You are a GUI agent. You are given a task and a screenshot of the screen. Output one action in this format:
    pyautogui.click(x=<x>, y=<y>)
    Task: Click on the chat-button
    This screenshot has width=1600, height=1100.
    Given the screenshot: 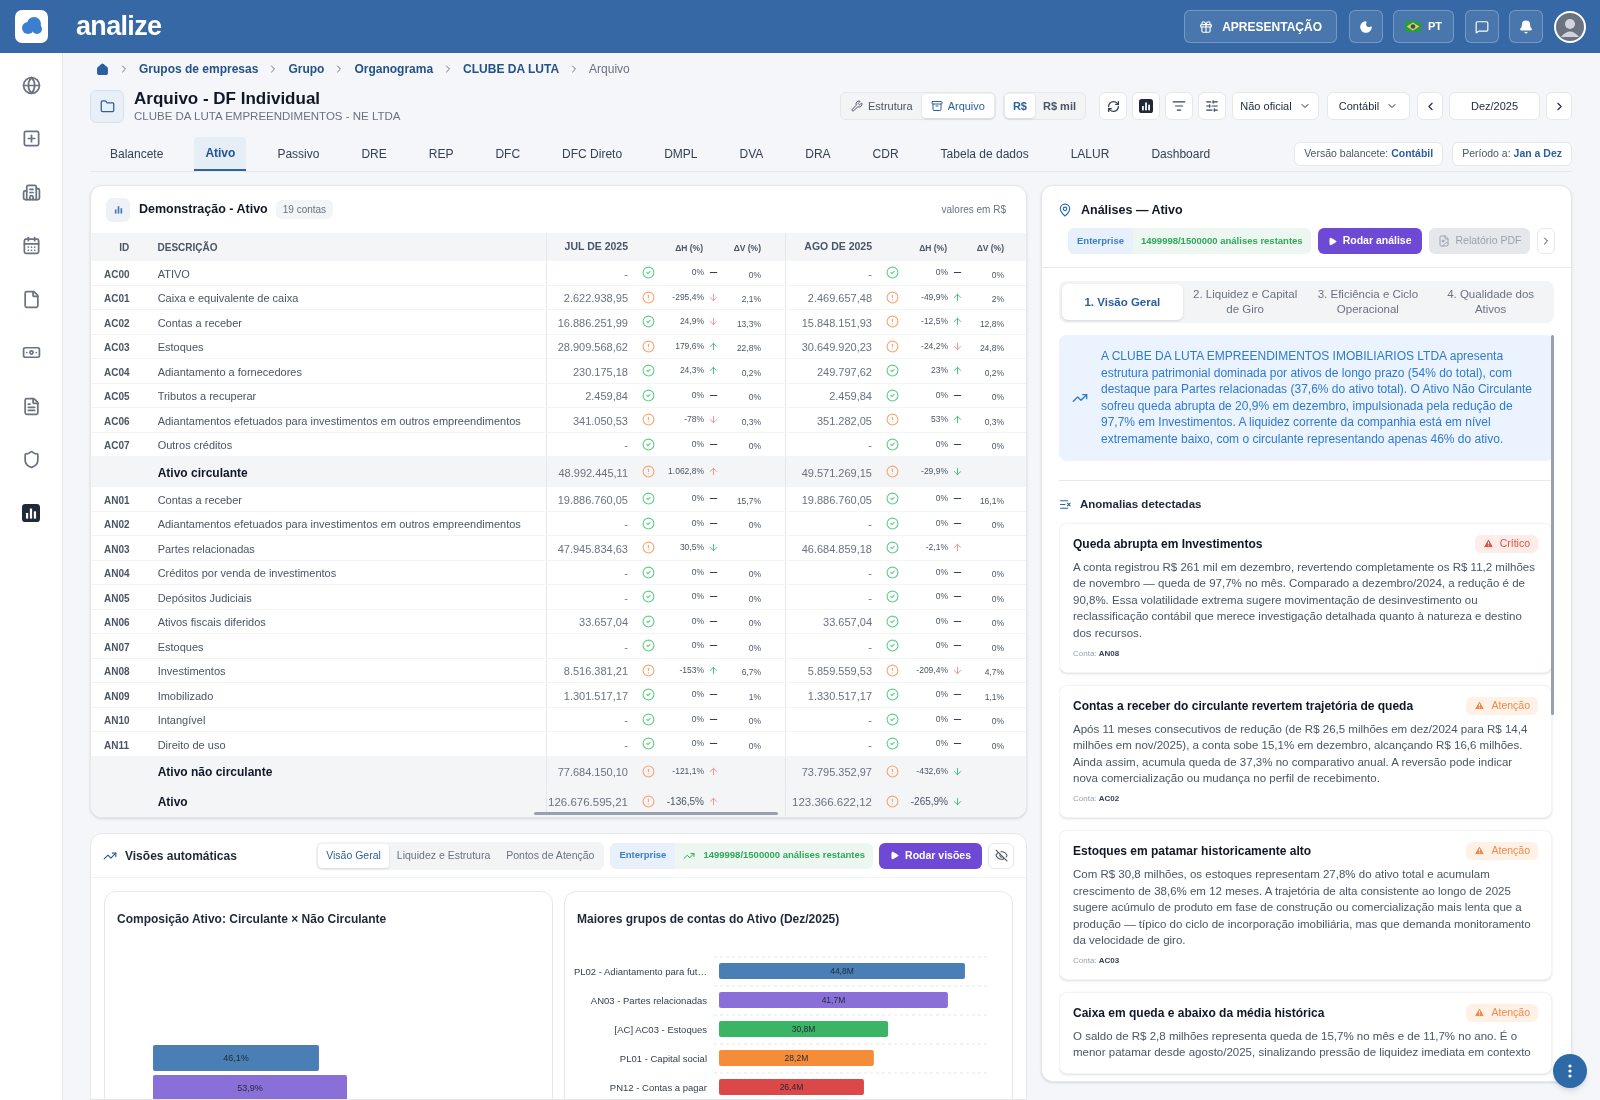 What is the action you would take?
    pyautogui.click(x=1482, y=26)
    